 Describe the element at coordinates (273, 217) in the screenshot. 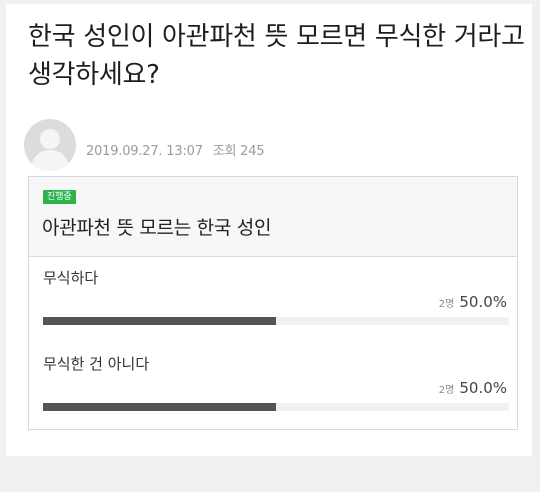

I see `poll-header: 진행중 아관파천 뜻 모르는 한국 성인` at that location.